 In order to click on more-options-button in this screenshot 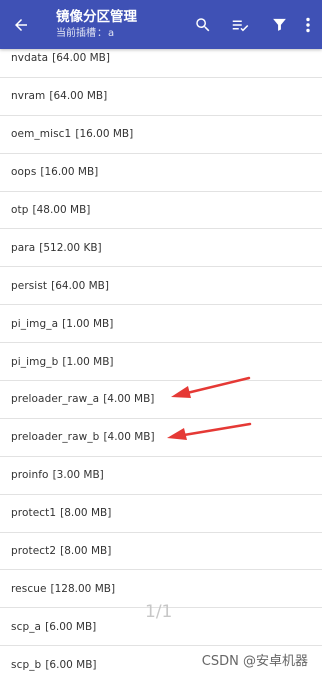, I will do `click(308, 25)`.